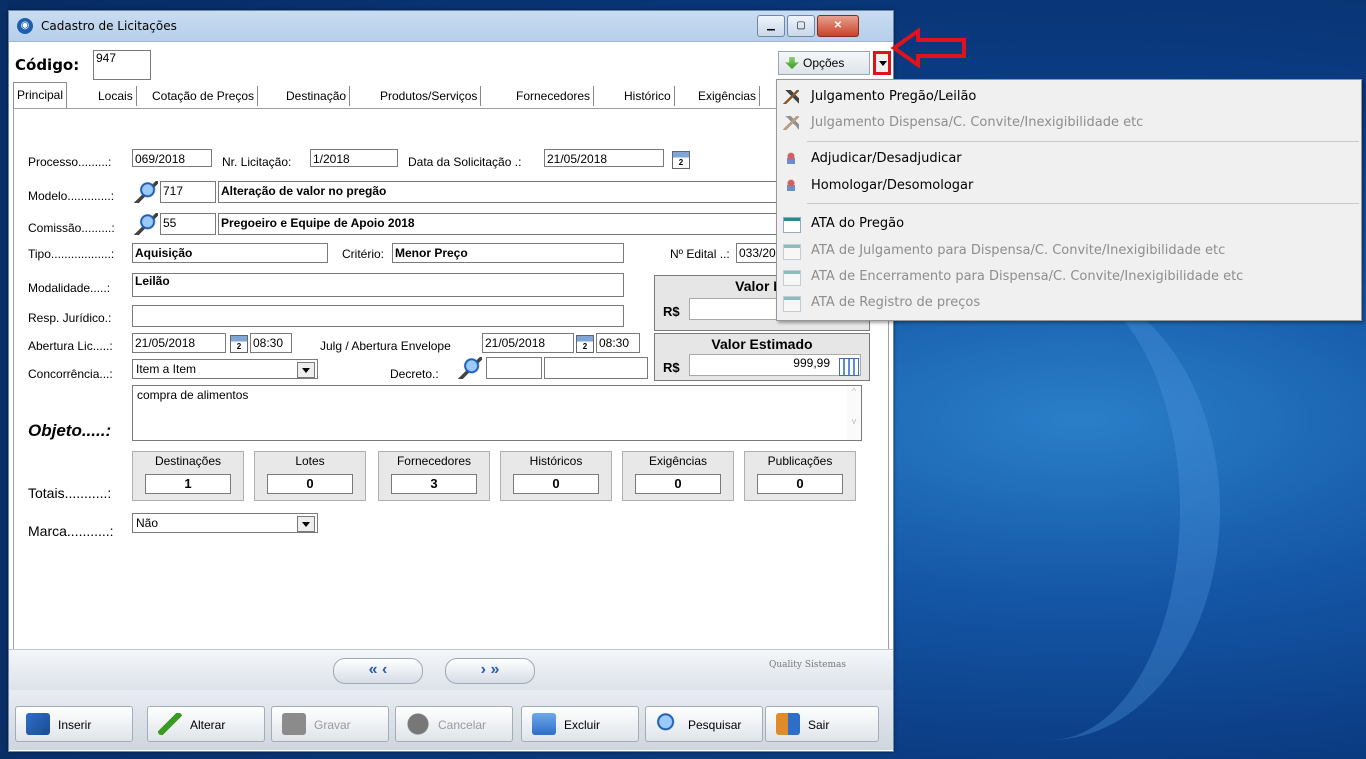 This screenshot has height=759, width=1366. I want to click on modelo-search-icon, so click(145, 192).